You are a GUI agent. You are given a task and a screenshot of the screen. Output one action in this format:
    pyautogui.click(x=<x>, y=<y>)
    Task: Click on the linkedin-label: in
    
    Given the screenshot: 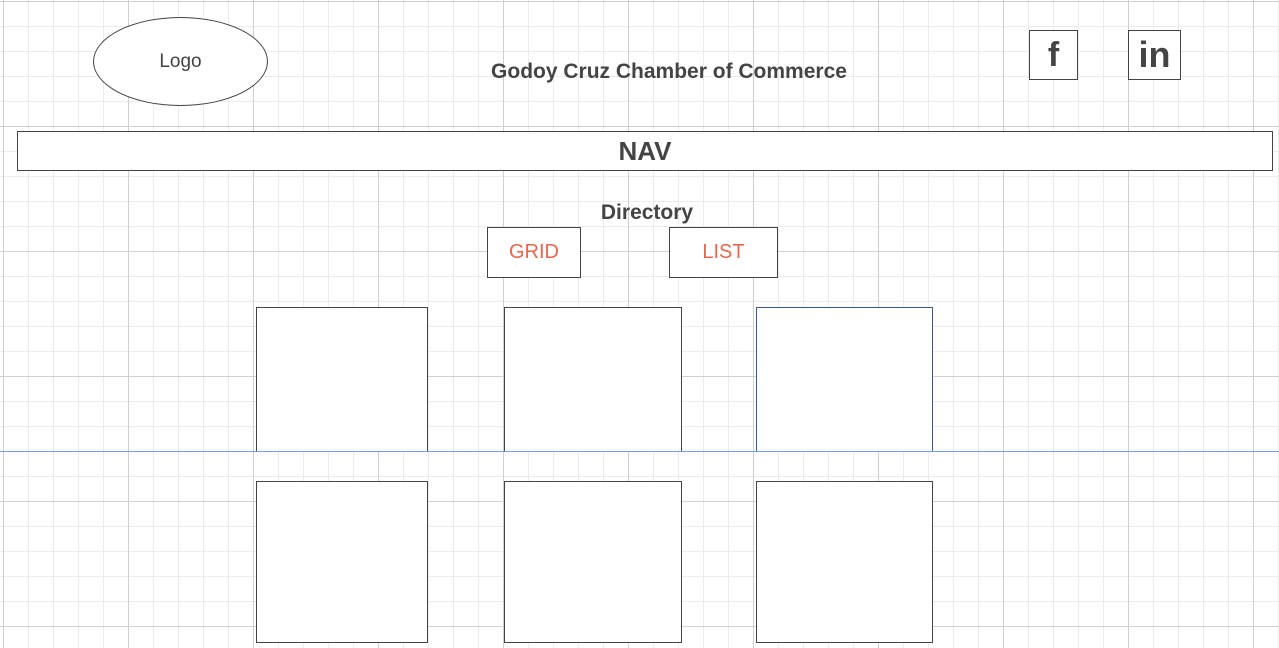 What is the action you would take?
    pyautogui.click(x=1154, y=54)
    